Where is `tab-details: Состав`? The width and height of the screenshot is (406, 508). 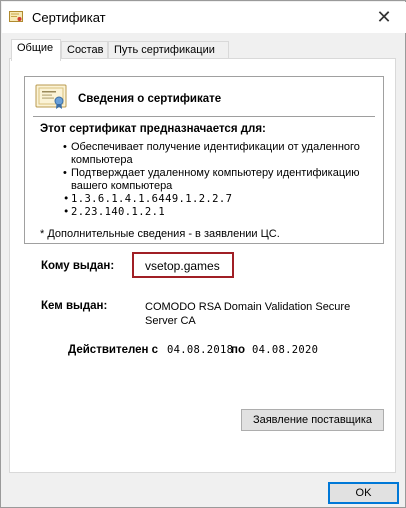
tab-details: Состав is located at coordinates (84, 50).